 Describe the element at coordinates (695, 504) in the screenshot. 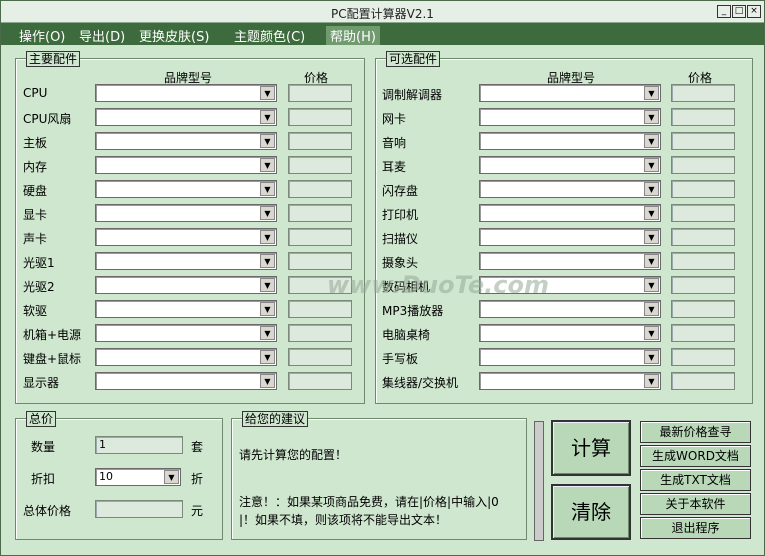

I see `about-button: 关于本软件` at that location.